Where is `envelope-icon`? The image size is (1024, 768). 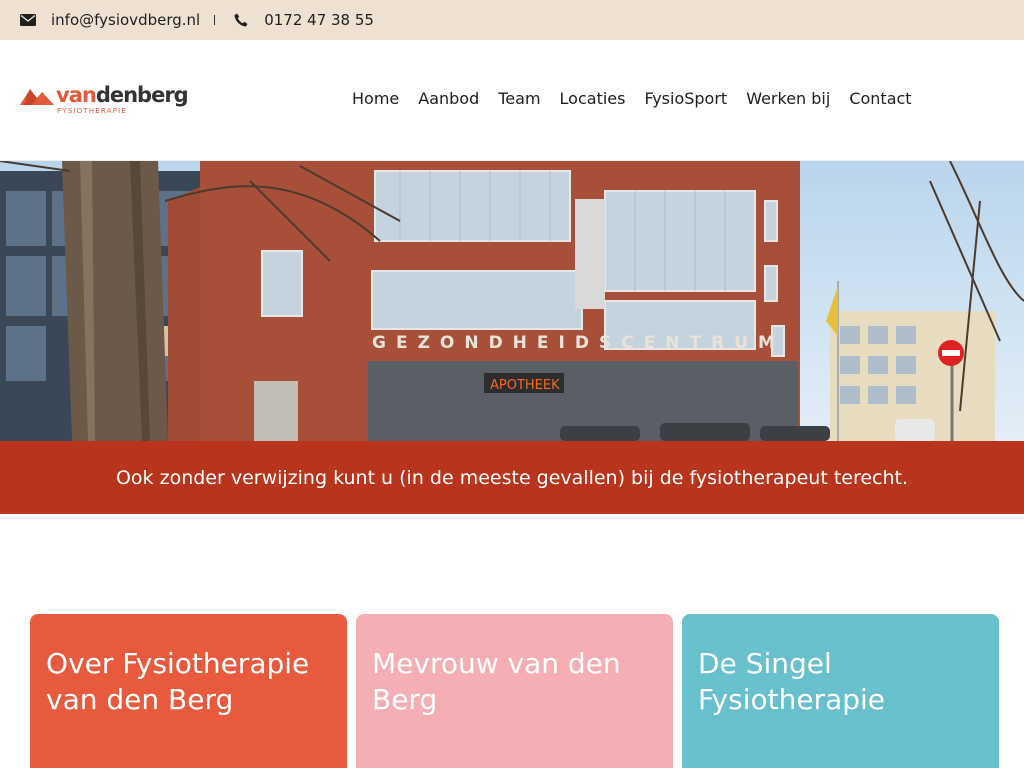
envelope-icon is located at coordinates (28, 20).